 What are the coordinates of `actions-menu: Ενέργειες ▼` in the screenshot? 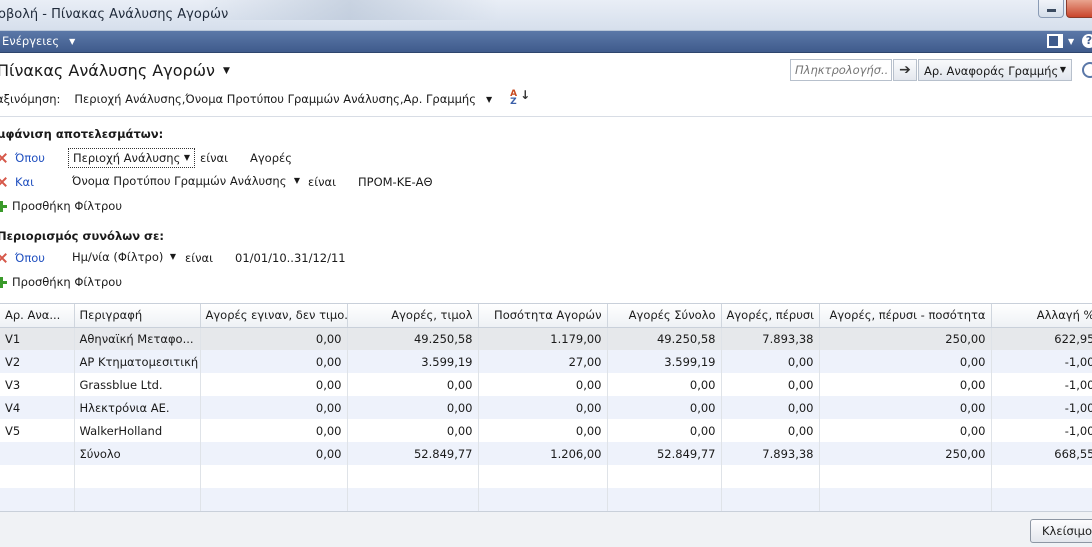 It's located at (38, 41).